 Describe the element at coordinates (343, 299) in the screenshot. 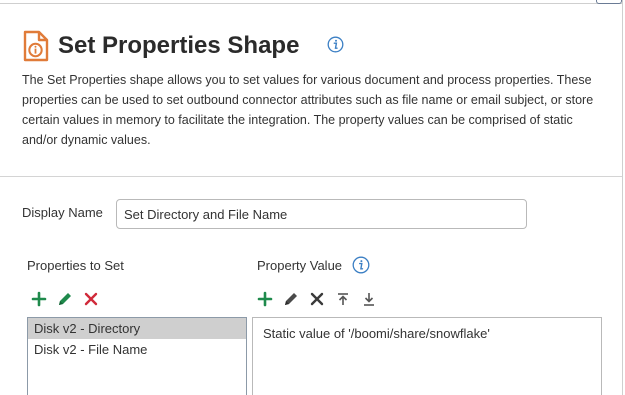

I see `move-to-top-icon` at that location.